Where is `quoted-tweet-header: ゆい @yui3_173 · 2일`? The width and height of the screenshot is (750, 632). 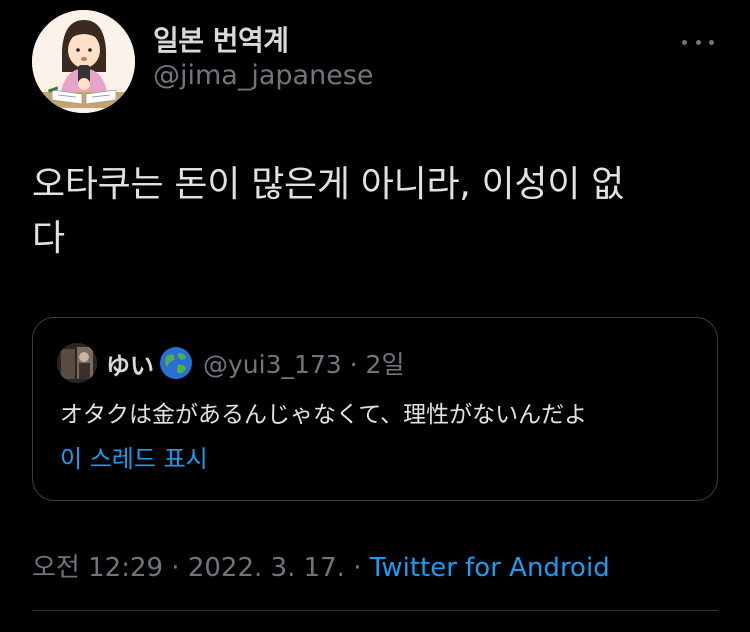
quoted-tweet-header: ゆい @yui3_173 · 2일 is located at coordinates (230, 363).